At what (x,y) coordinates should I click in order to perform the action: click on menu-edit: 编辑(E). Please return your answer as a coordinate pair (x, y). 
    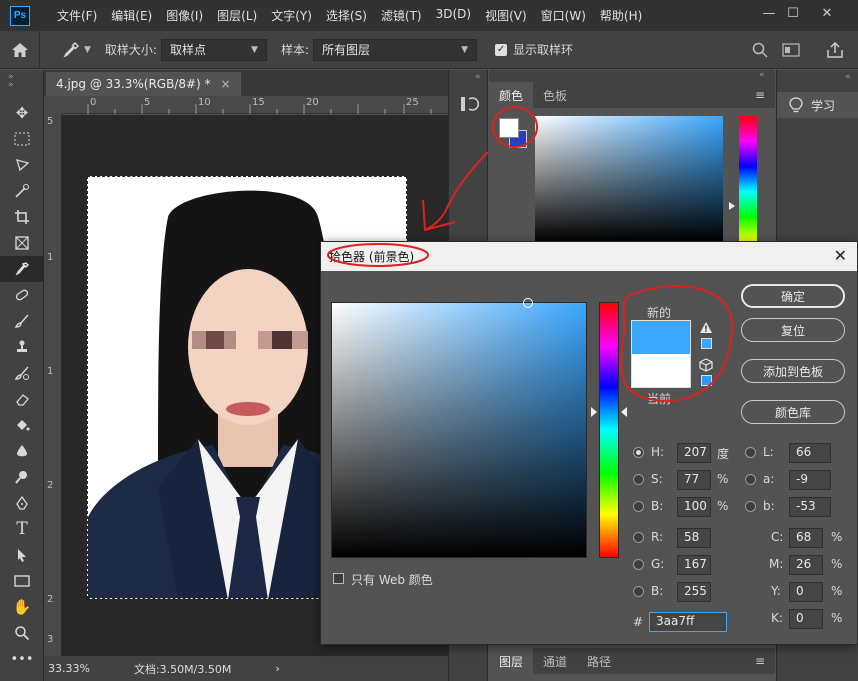
    Looking at the image, I should click on (131, 15).